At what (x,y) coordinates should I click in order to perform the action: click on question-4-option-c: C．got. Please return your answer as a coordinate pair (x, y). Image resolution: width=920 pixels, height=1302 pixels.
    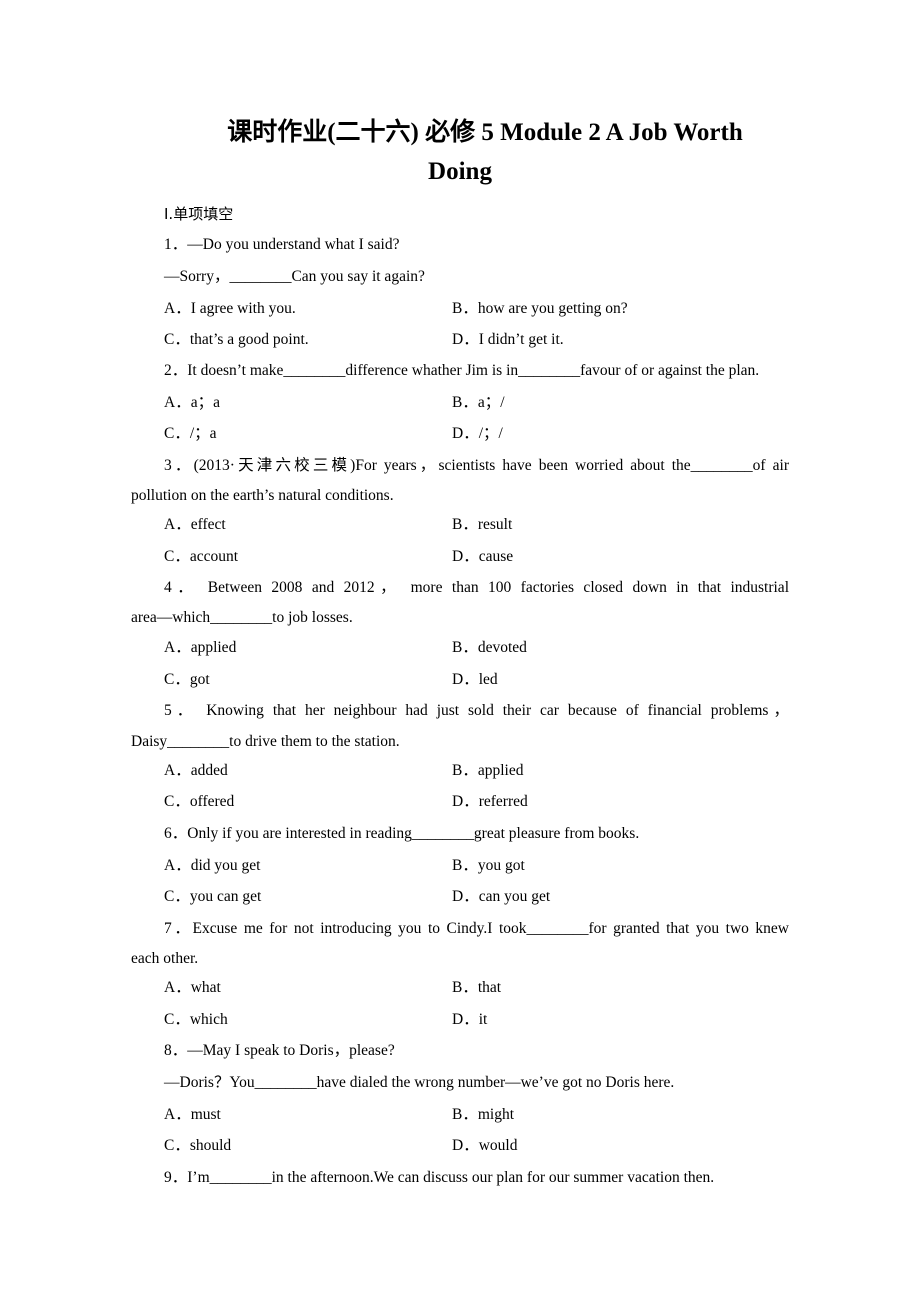
    Looking at the image, I should click on (187, 679).